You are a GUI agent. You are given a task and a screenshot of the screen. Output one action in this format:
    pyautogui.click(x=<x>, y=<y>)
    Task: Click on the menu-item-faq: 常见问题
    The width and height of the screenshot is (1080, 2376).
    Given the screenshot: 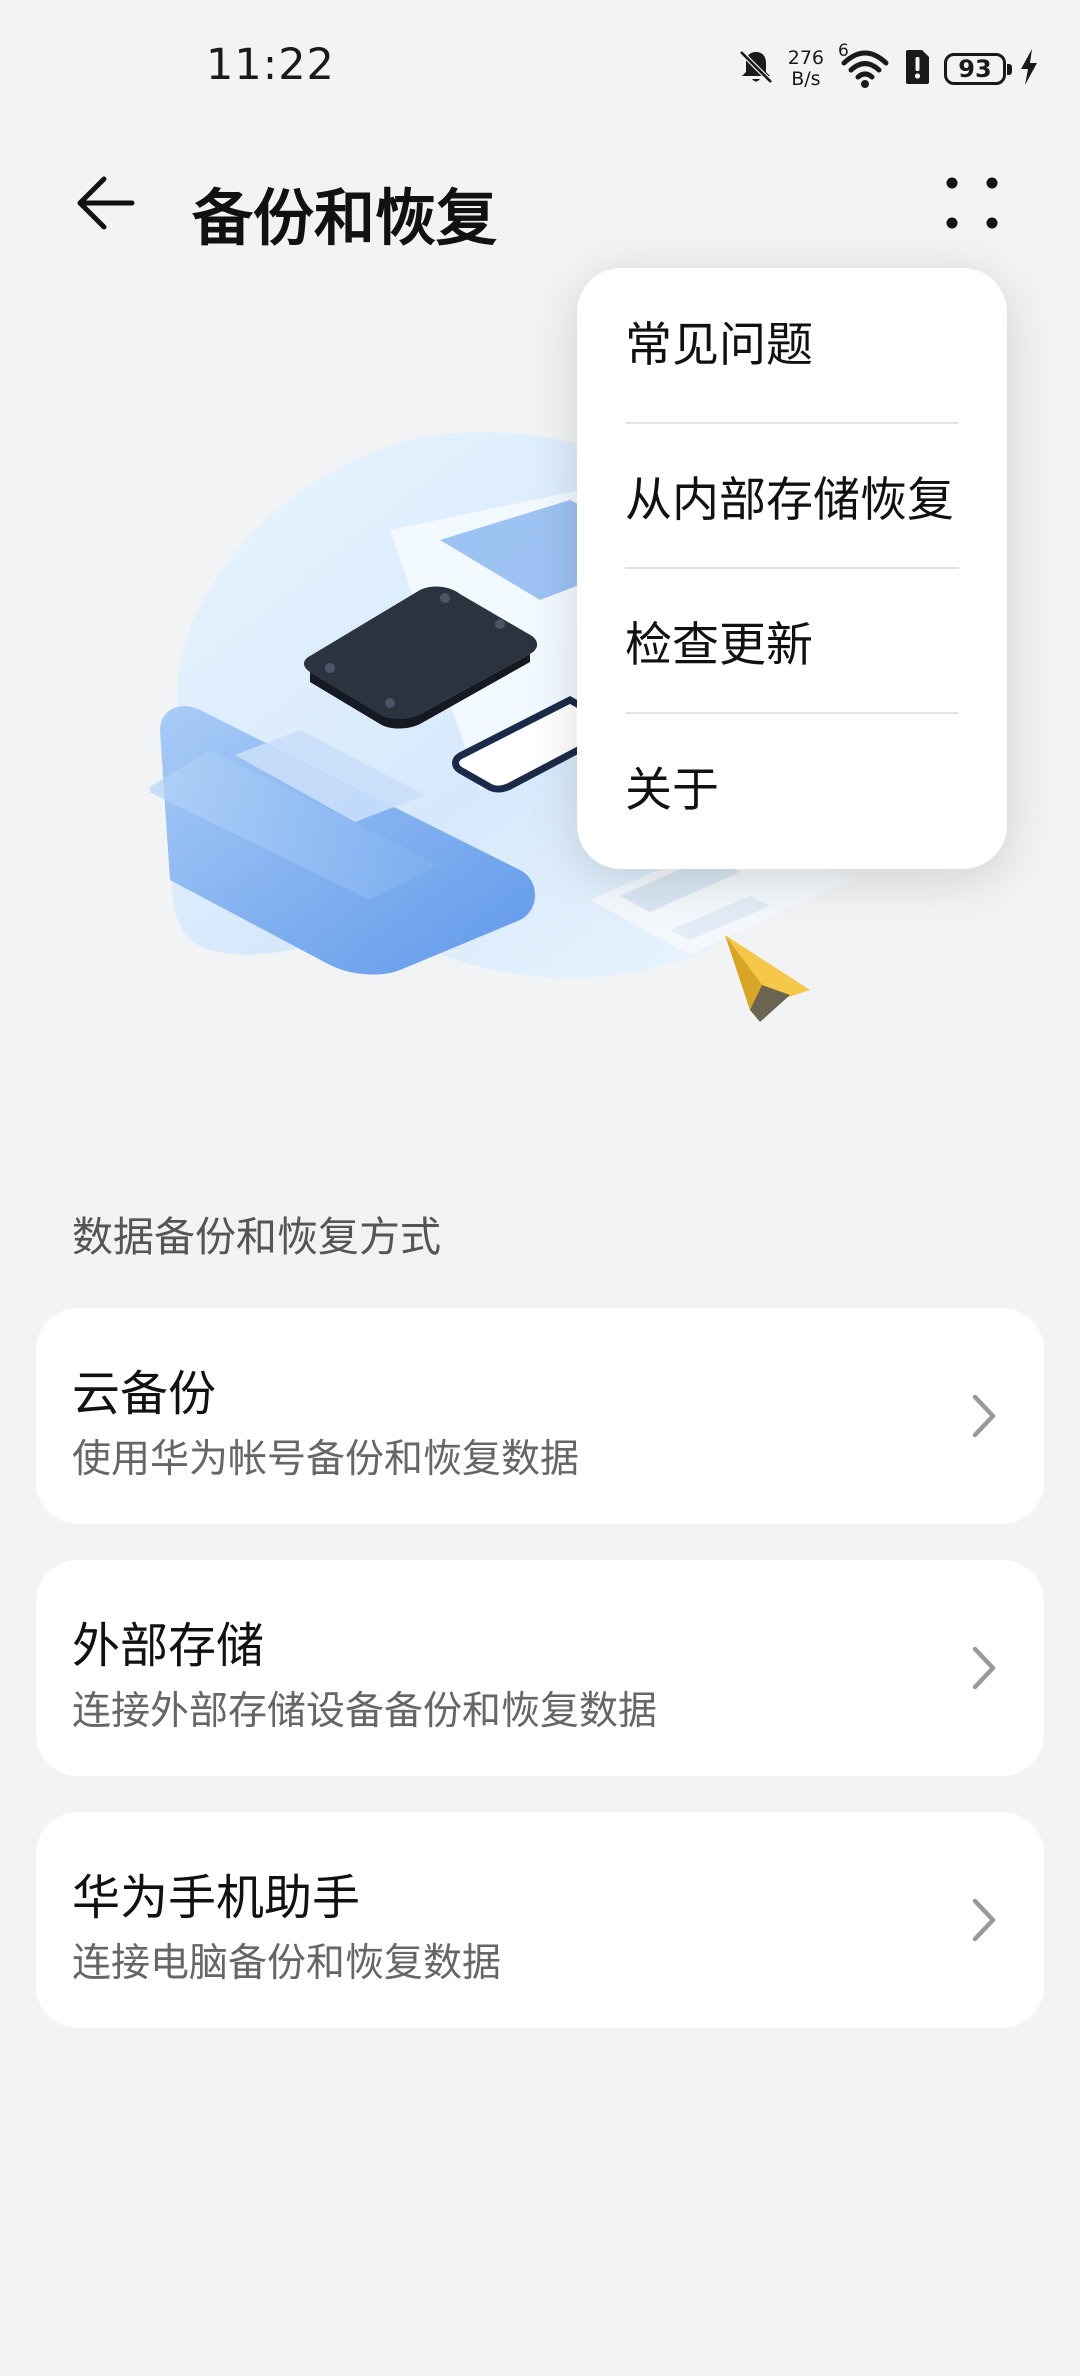 What is the action you would take?
    pyautogui.click(x=792, y=340)
    